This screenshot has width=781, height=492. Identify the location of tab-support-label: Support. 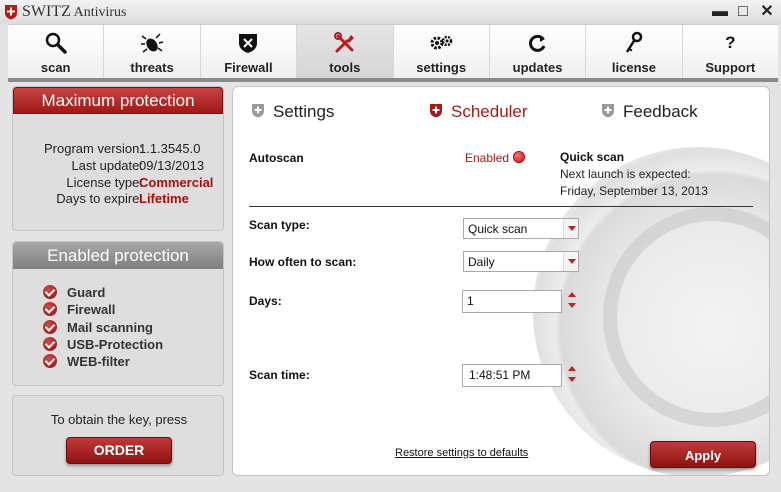
(730, 67).